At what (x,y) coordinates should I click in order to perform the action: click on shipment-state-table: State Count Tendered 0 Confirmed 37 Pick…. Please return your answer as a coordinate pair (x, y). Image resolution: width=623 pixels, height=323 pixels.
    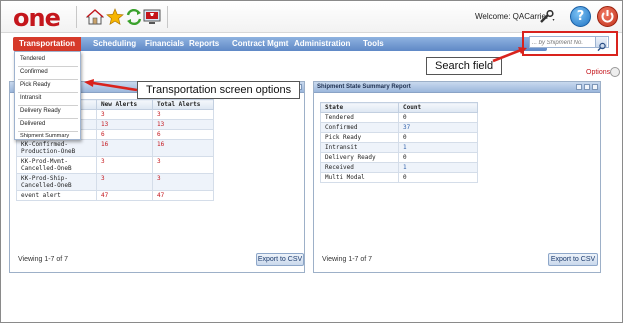
    Looking at the image, I should click on (399, 142).